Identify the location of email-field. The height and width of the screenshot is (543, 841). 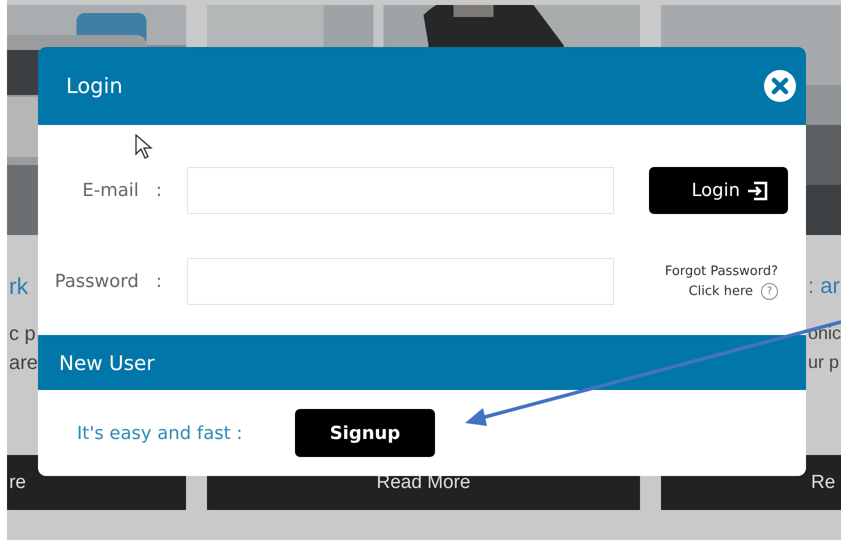
(400, 190).